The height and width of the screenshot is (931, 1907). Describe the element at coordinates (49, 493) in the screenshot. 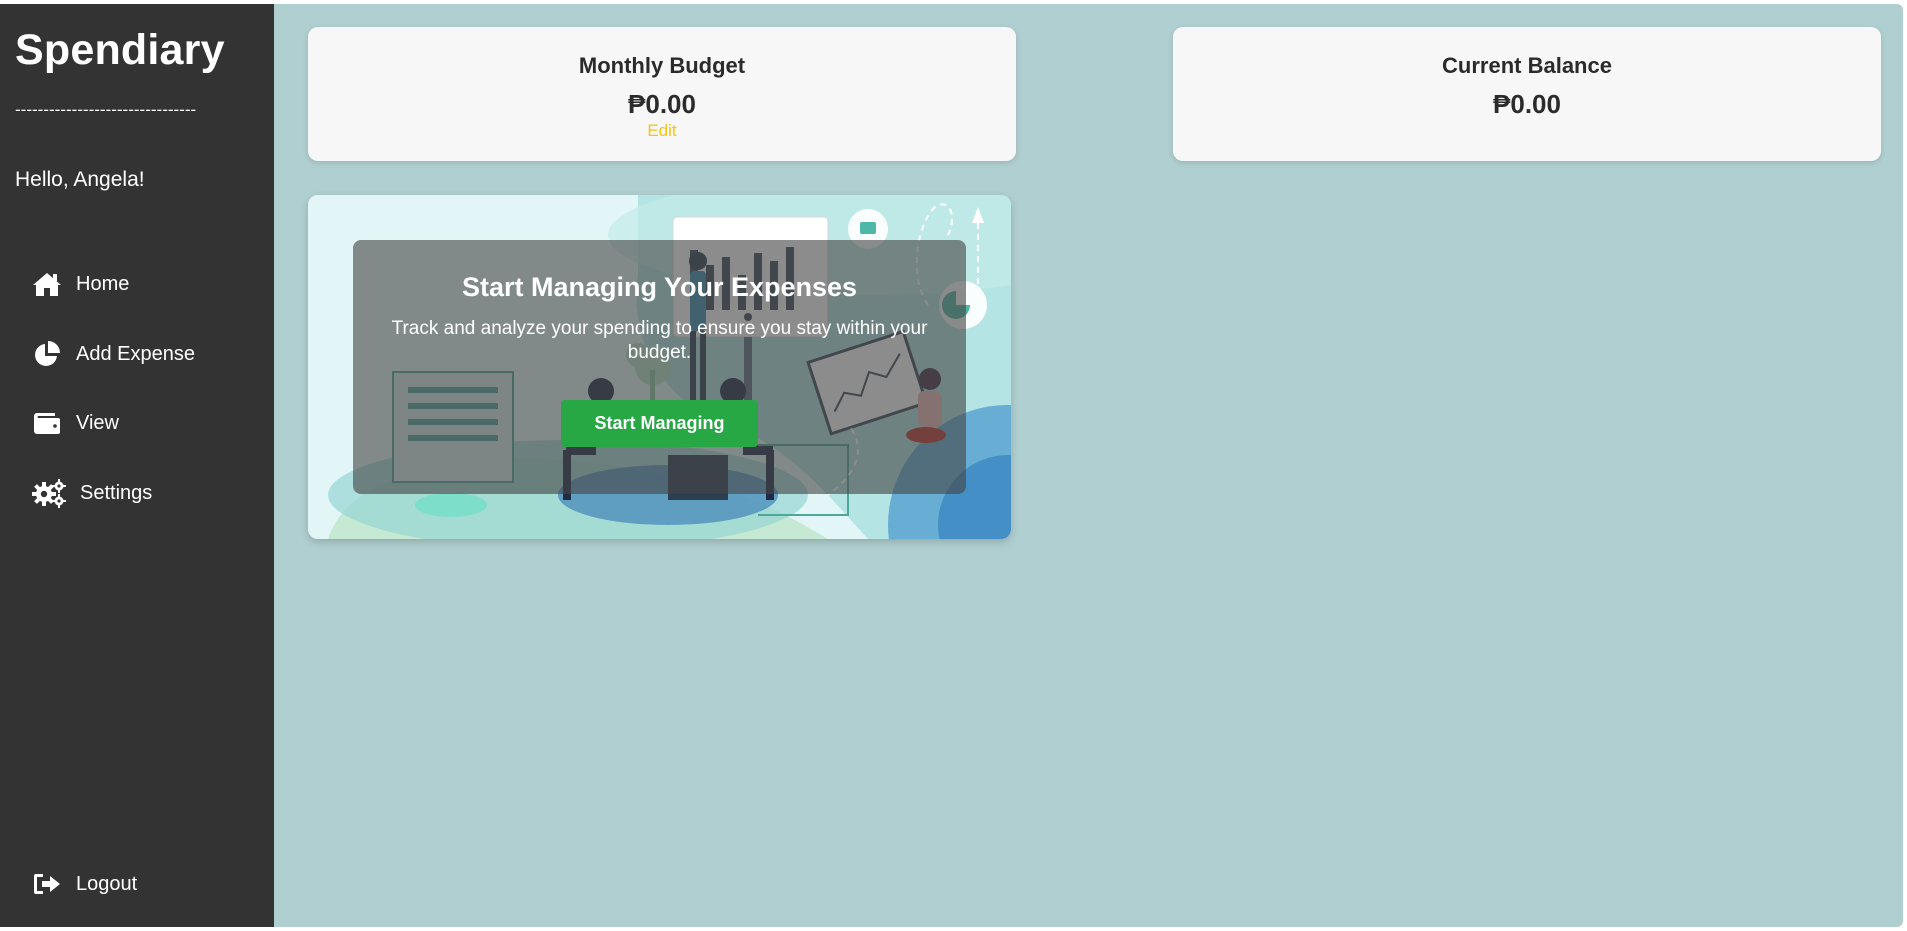

I see `gears-icon` at that location.